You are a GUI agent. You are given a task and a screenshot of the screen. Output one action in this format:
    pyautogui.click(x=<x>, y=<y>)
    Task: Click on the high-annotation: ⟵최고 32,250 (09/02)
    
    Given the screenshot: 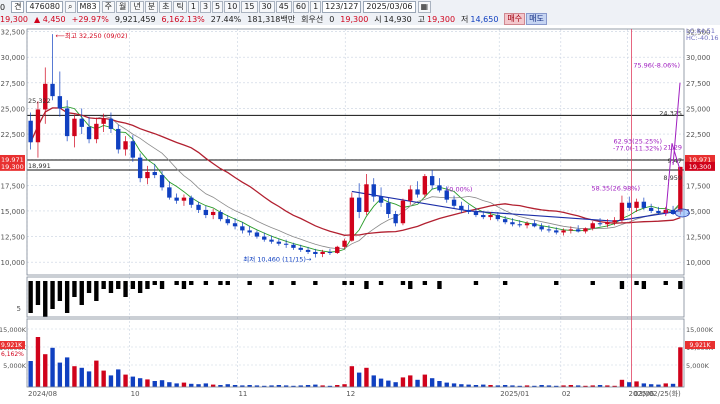 What is the action you would take?
    pyautogui.click(x=92, y=35)
    